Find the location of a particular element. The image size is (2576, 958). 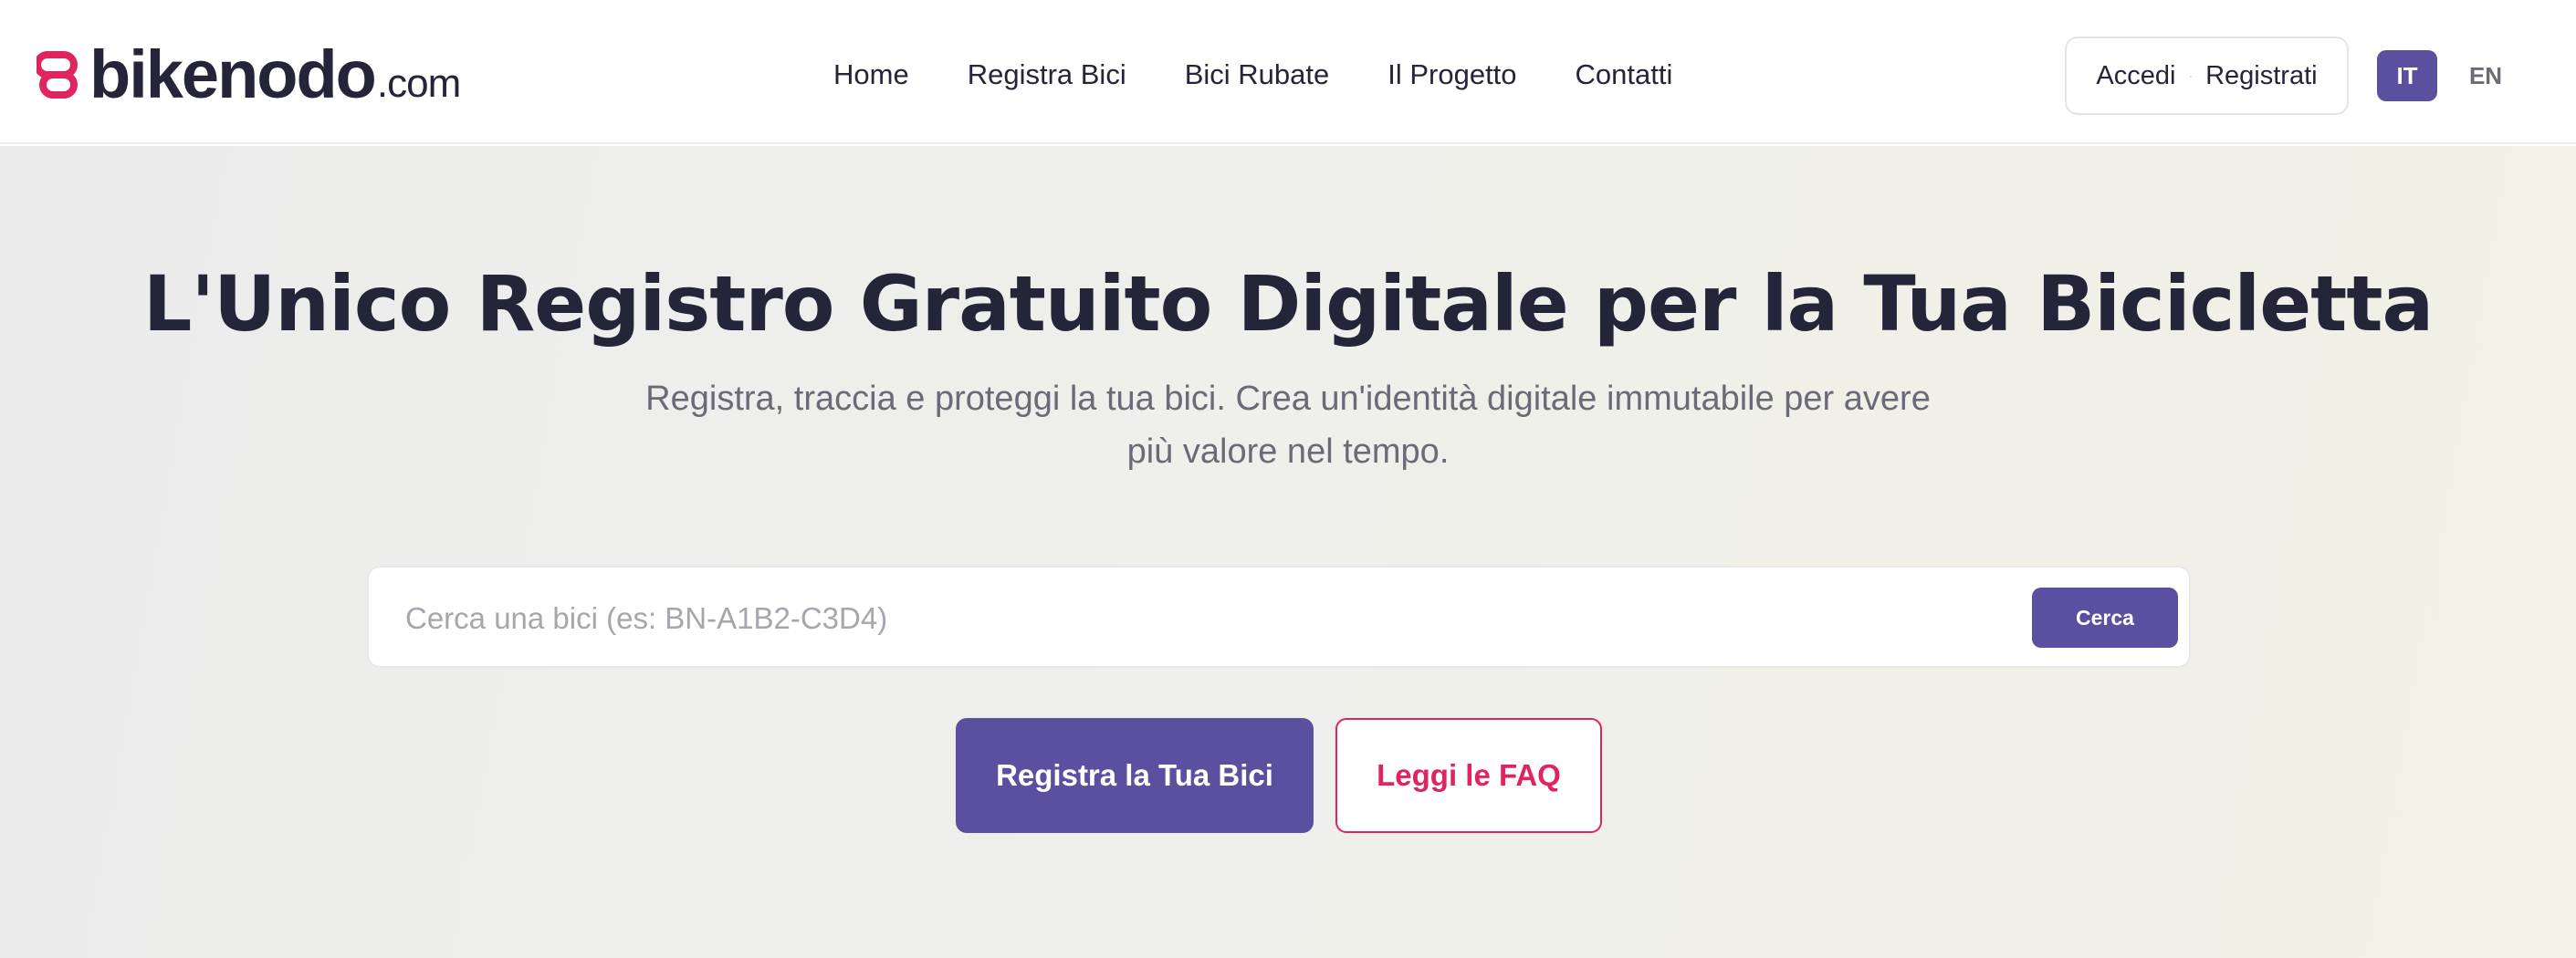

register-bike-button: Registra la Tua Bici is located at coordinates (1135, 775).